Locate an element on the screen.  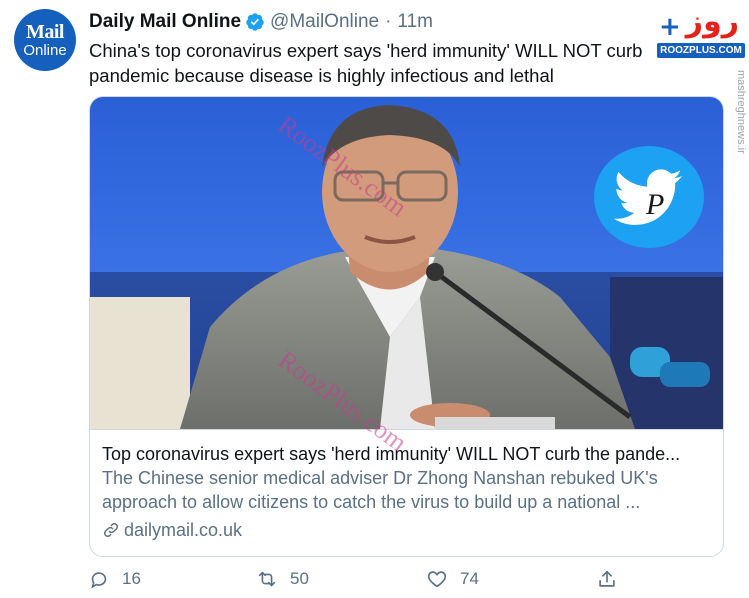
twitter-bird-logo-icon: P is located at coordinates (649, 197).